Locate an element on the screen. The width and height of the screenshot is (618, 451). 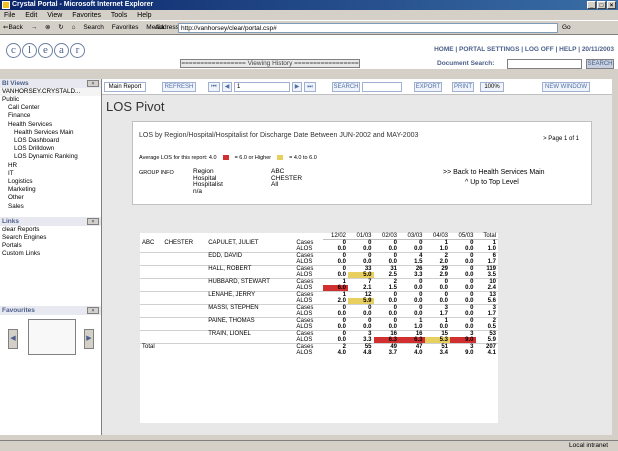
tree-item: Health Services Main is located at coordinates (51, 133).